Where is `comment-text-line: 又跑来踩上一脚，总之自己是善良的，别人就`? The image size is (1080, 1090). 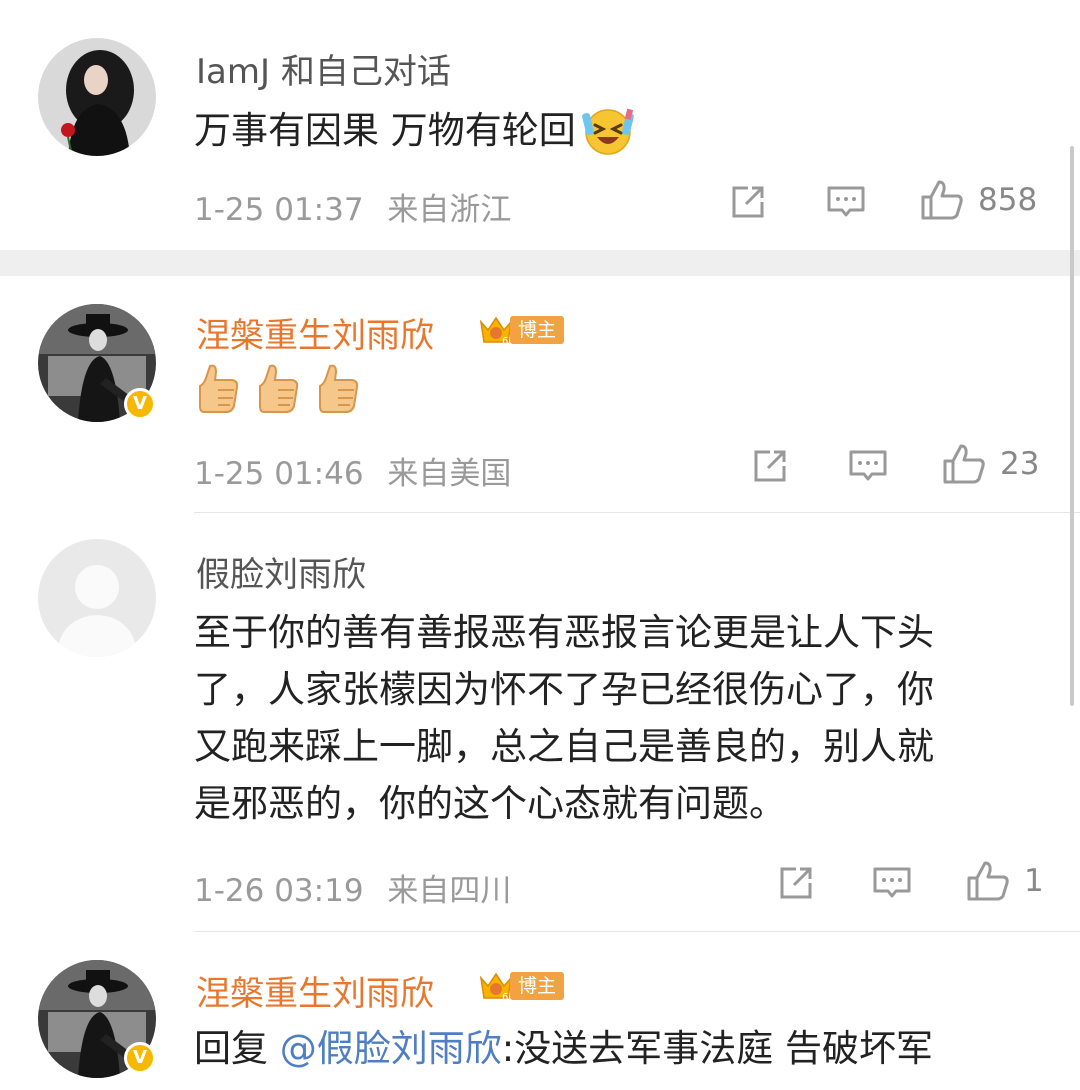 comment-text-line: 又跑来踩上一脚，总之自己是善良的，别人就 is located at coordinates (564, 746).